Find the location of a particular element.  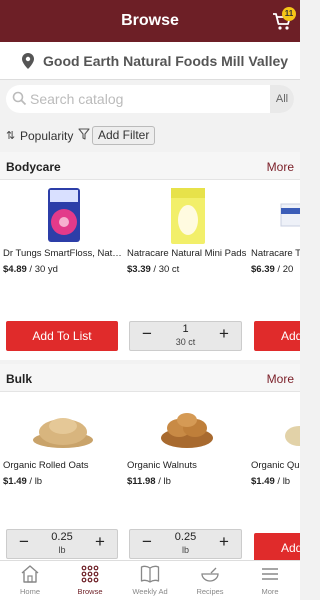

product-price: $3.39 / 30 ct is located at coordinates (153, 269).